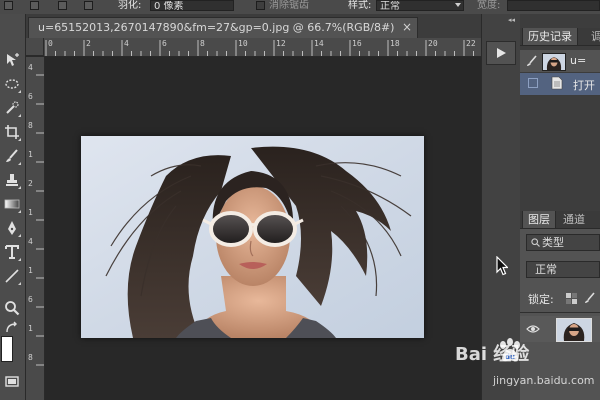  Describe the element at coordinates (458, 5) in the screenshot. I see `chevron-down-icon` at that location.